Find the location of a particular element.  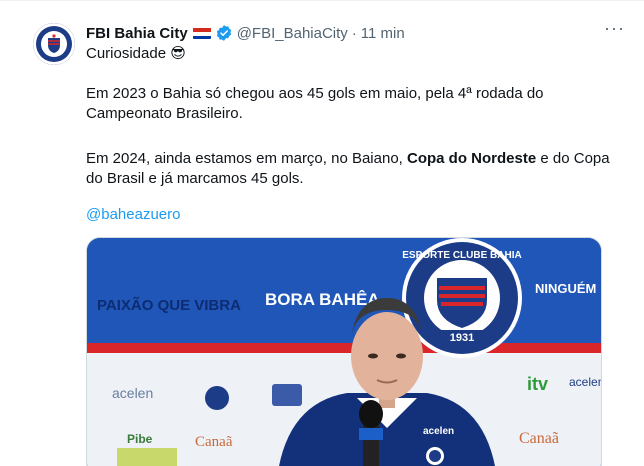

tweet-header: FBI Bahia City @FBI_BahiaCity · 11 min is located at coordinates (245, 33).